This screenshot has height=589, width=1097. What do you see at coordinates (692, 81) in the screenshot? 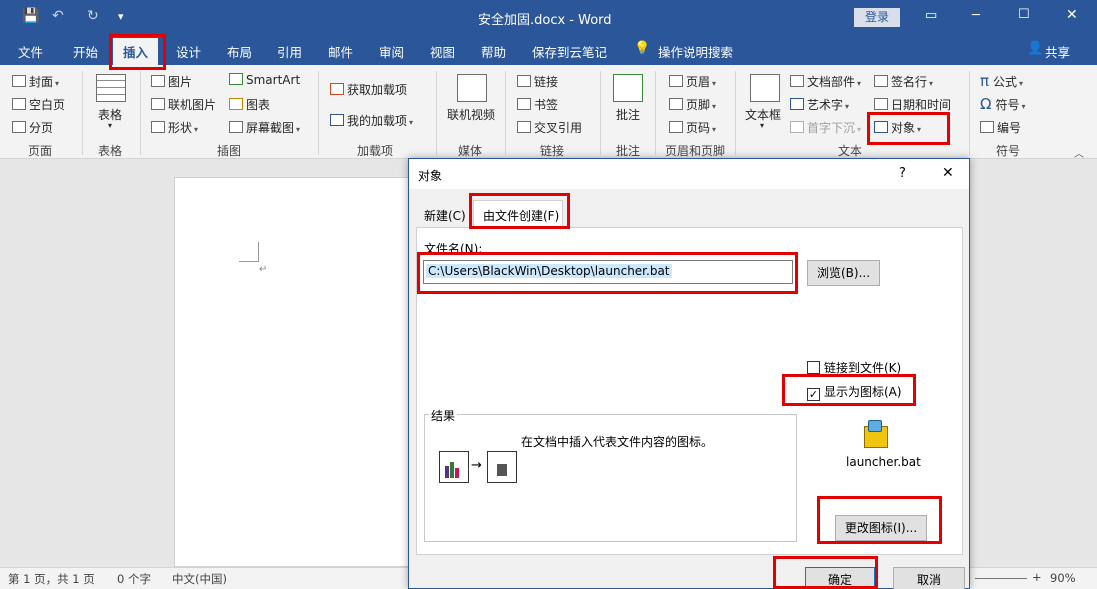
I see `header-button: 页眉 ▾` at bounding box center [692, 81].